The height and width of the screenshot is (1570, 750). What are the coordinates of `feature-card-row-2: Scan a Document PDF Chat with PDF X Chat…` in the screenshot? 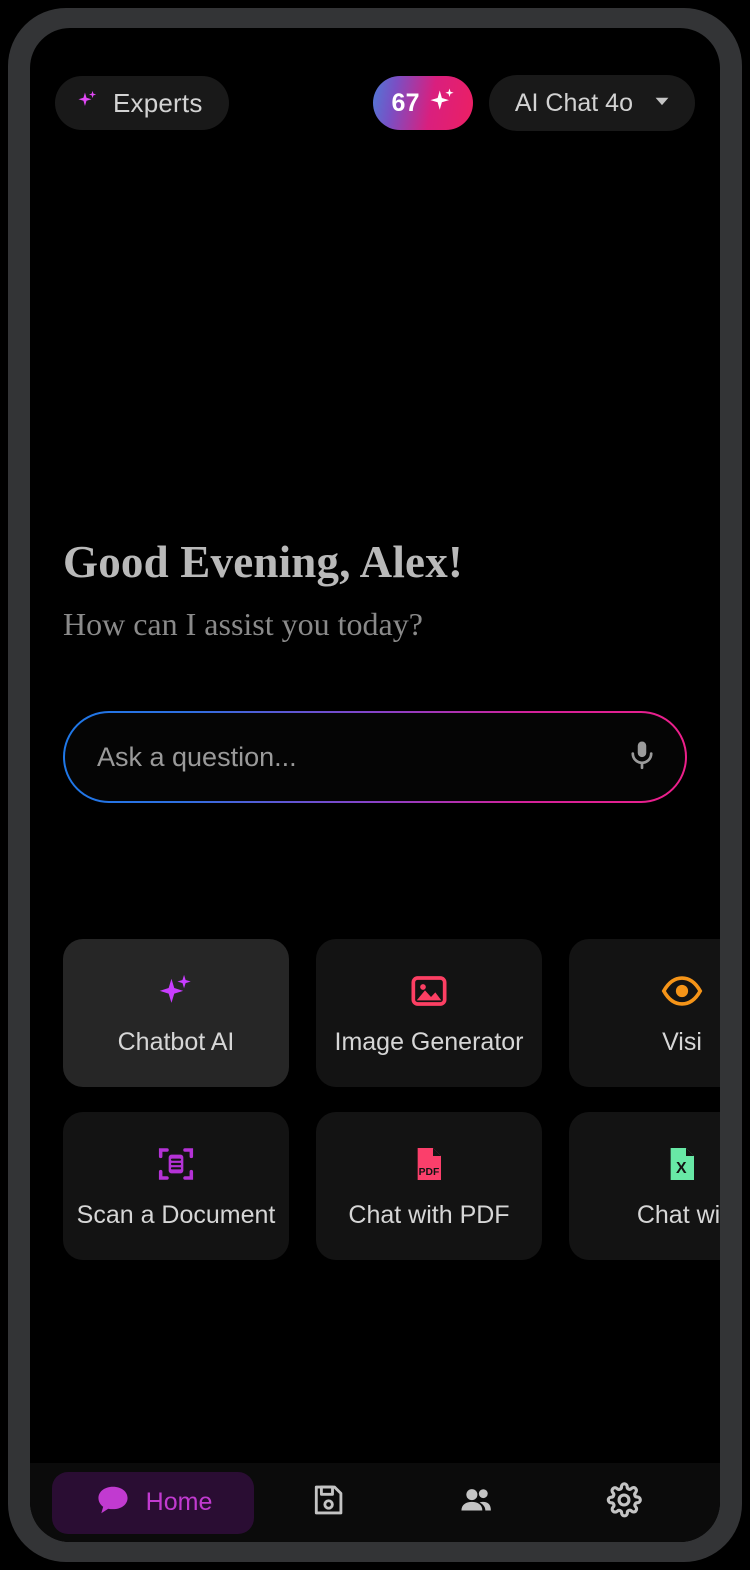 It's located at (391, 1186).